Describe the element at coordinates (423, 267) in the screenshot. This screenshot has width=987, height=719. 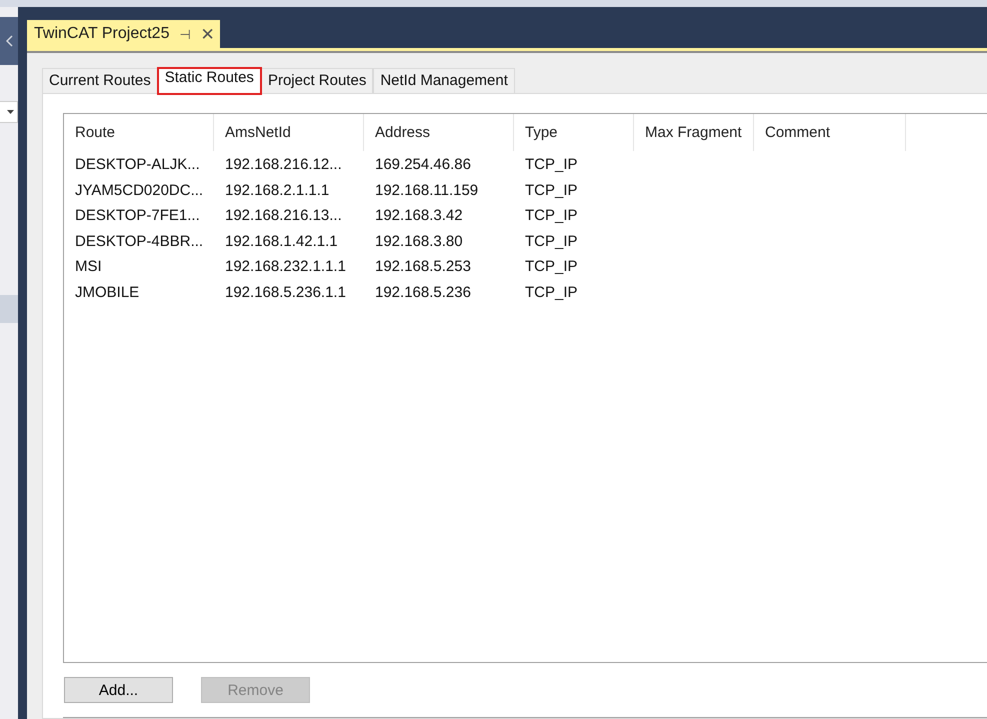
I see `table-cell-text: 192.168.5.253` at that location.